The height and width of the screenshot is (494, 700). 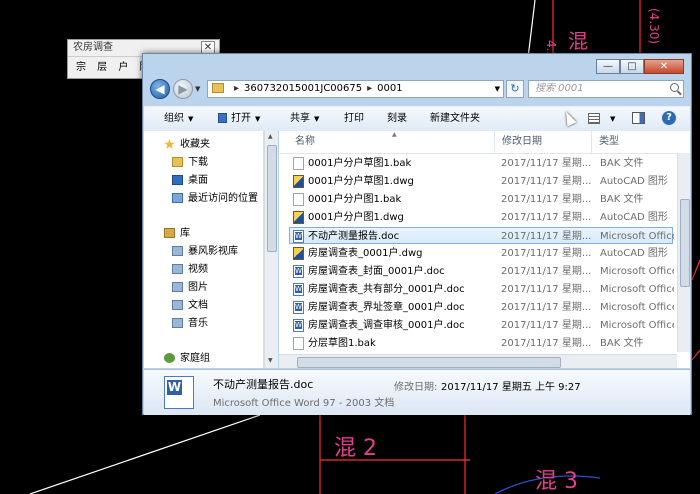 I want to click on nav-scrollbar: ▲ ▼, so click(x=271, y=249).